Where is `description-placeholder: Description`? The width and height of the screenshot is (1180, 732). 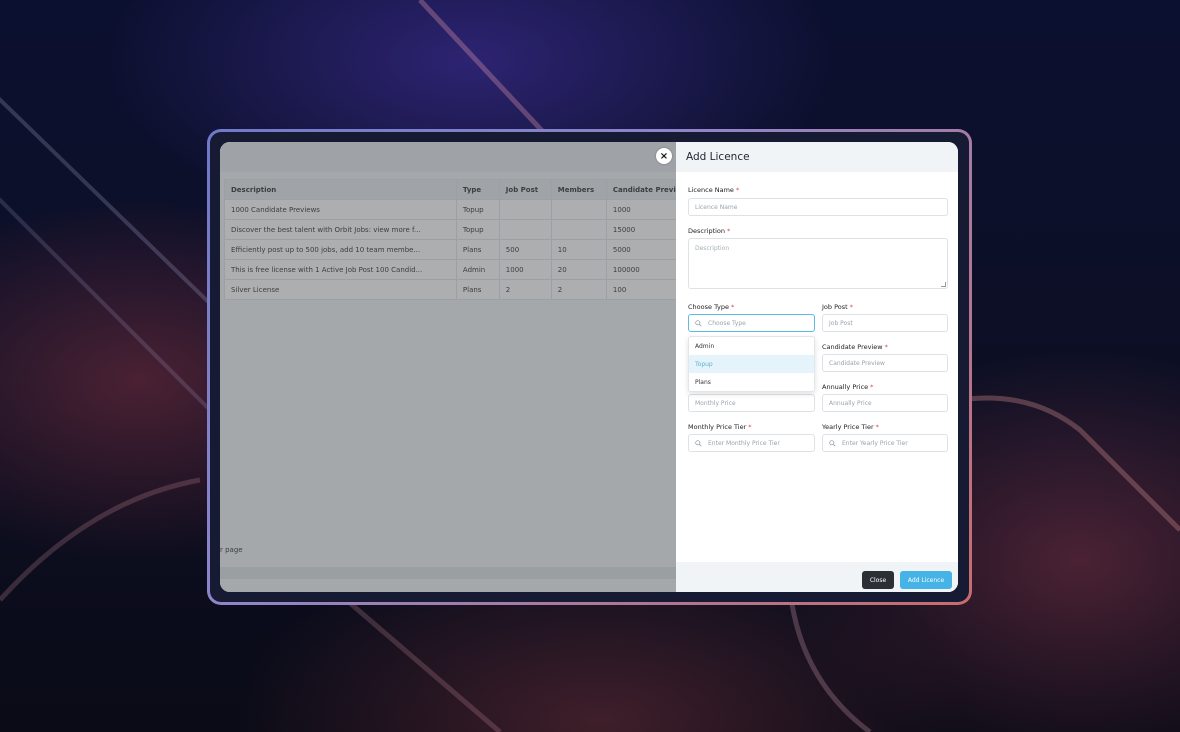
description-placeholder: Description is located at coordinates (712, 248).